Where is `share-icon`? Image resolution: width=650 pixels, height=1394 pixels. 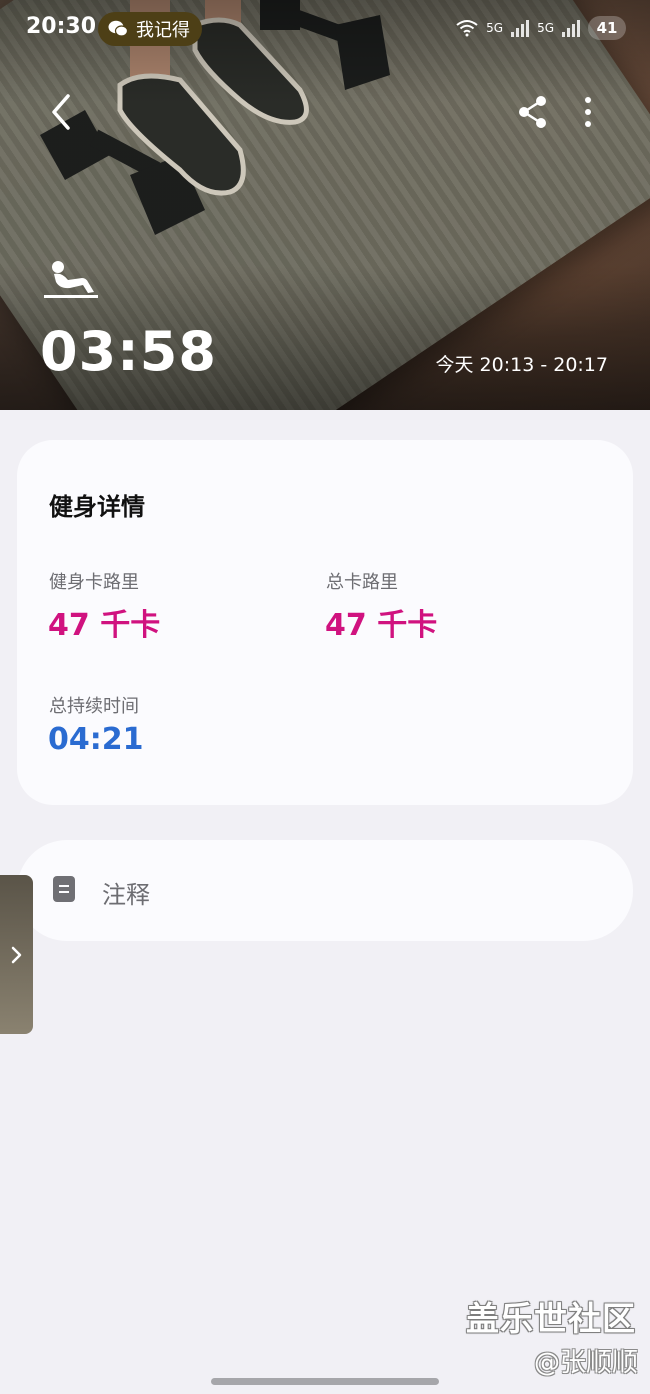 share-icon is located at coordinates (532, 112).